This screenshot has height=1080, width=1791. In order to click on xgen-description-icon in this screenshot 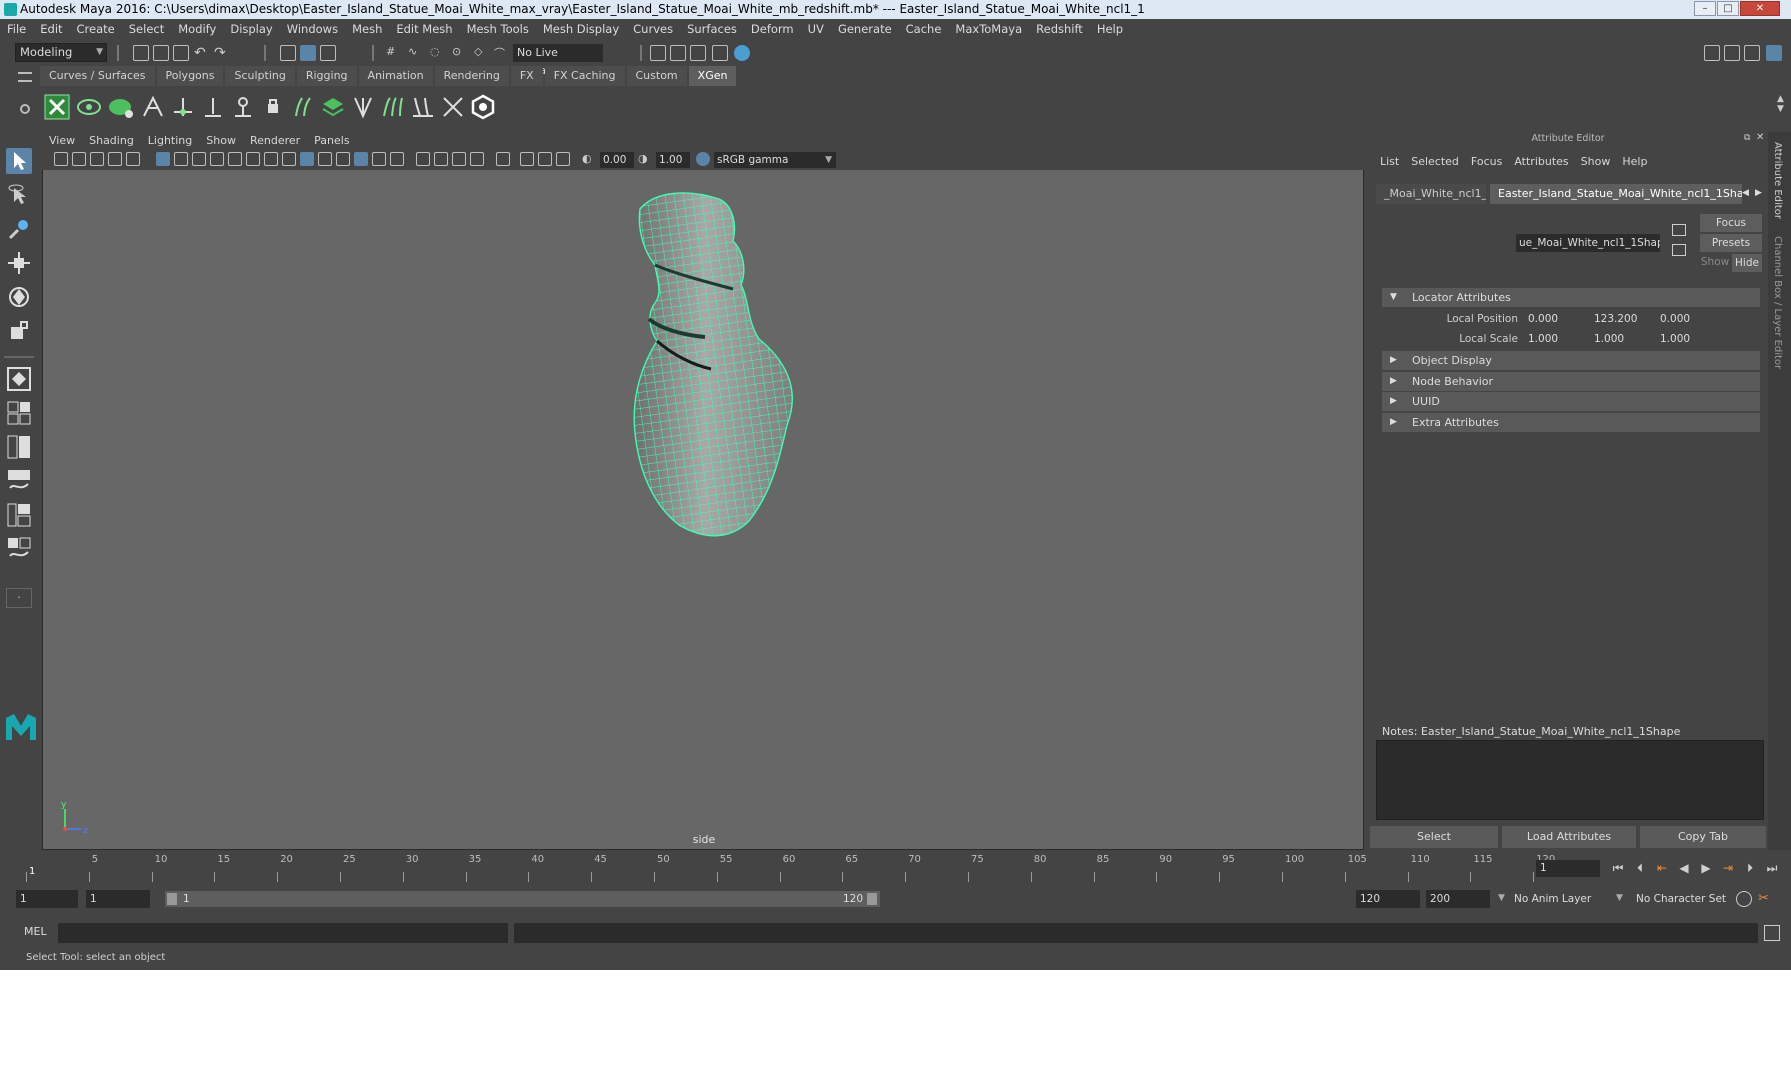, I will do `click(121, 107)`.